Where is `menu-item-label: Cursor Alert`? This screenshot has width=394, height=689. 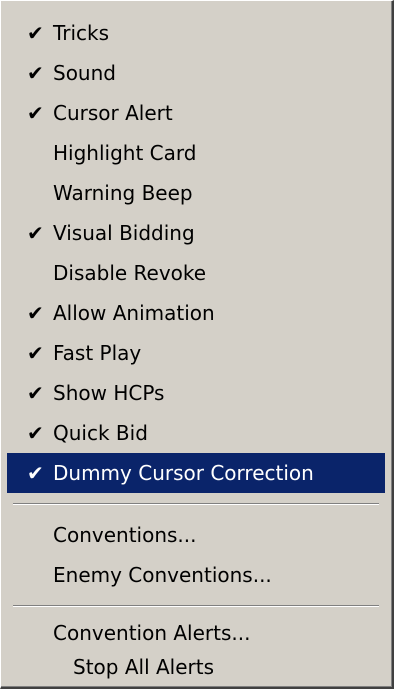 menu-item-label: Cursor Alert is located at coordinates (113, 113).